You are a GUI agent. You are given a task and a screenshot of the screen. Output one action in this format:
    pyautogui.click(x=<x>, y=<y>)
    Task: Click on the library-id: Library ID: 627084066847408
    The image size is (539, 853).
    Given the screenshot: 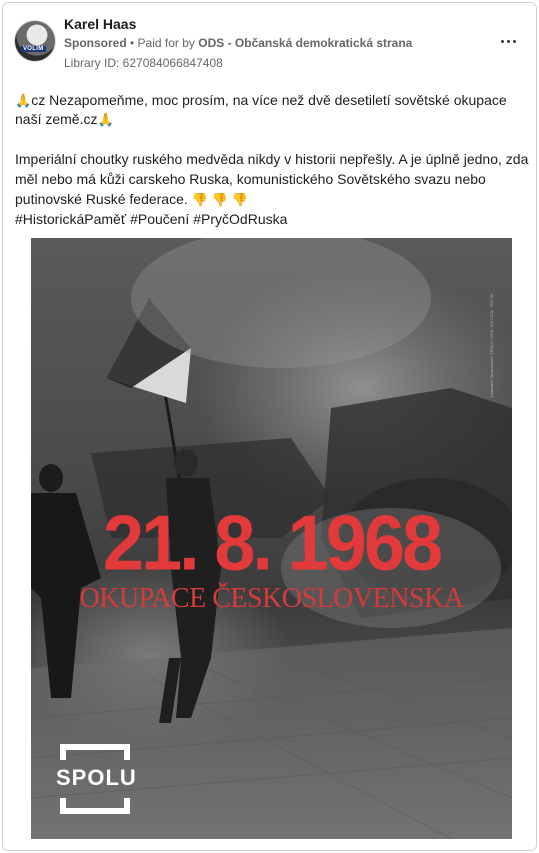 What is the action you would take?
    pyautogui.click(x=143, y=63)
    